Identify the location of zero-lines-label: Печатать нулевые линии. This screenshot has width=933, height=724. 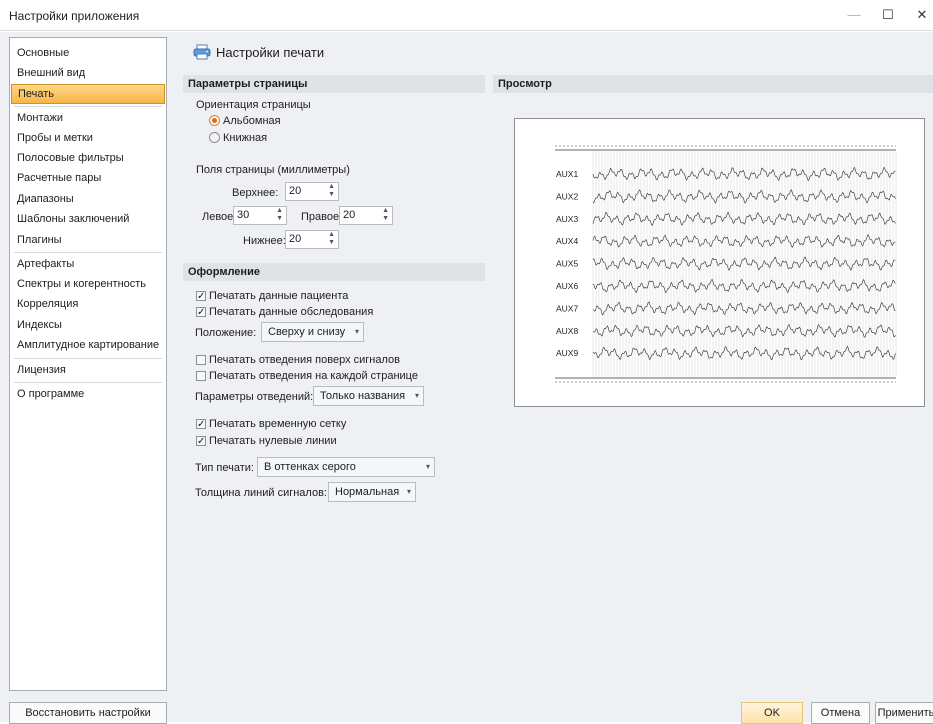
(273, 441).